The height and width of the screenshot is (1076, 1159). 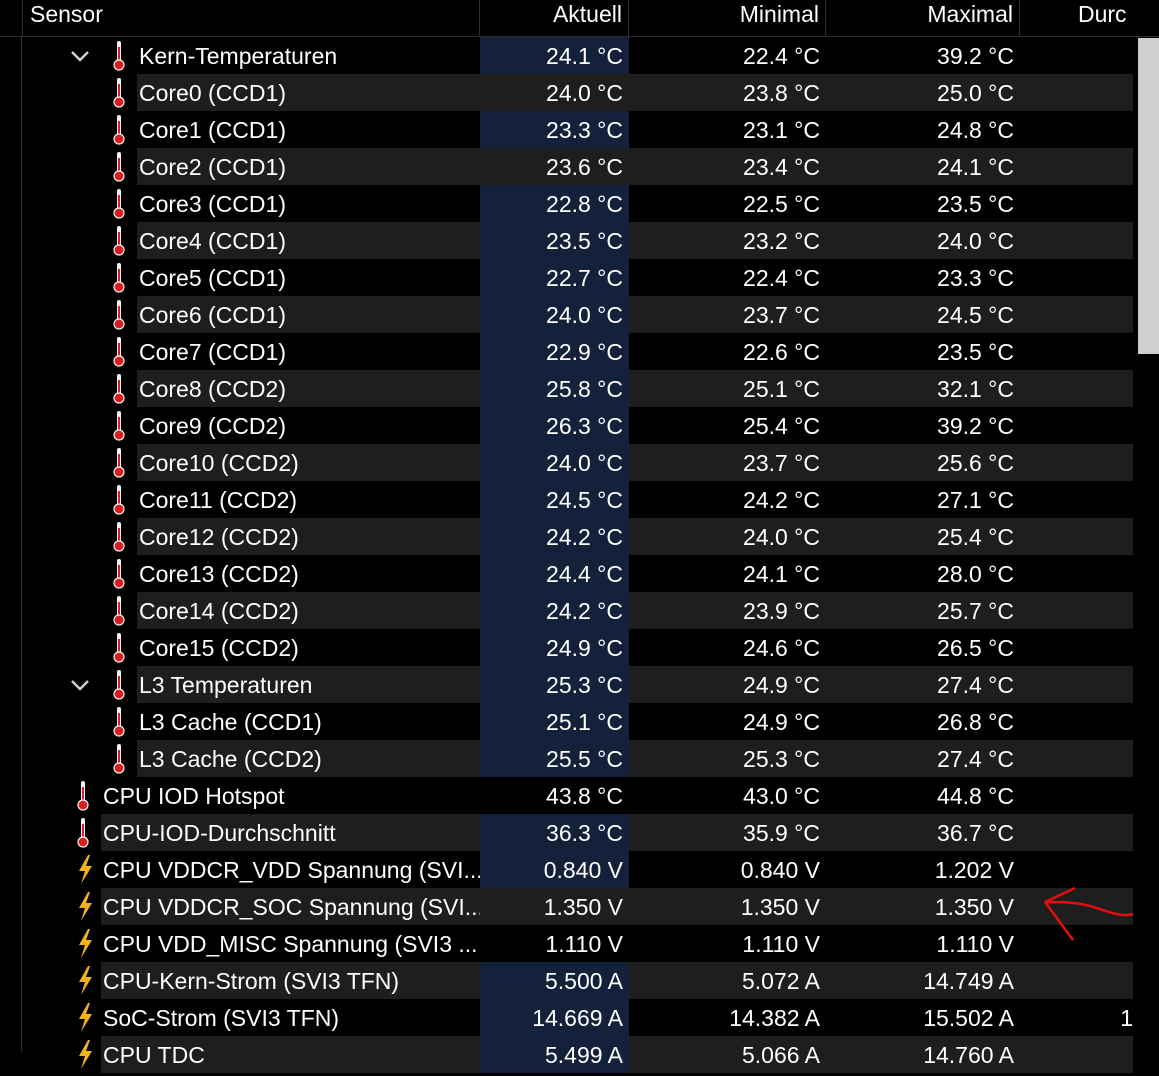 I want to click on value-current: 24.2 °C, so click(x=554, y=610).